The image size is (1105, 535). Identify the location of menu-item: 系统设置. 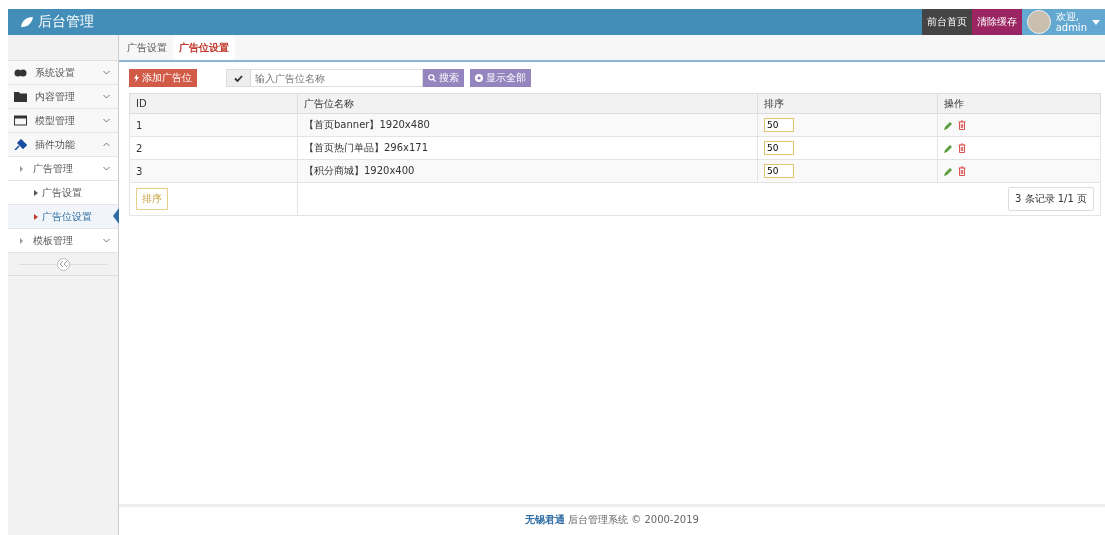
(63, 73).